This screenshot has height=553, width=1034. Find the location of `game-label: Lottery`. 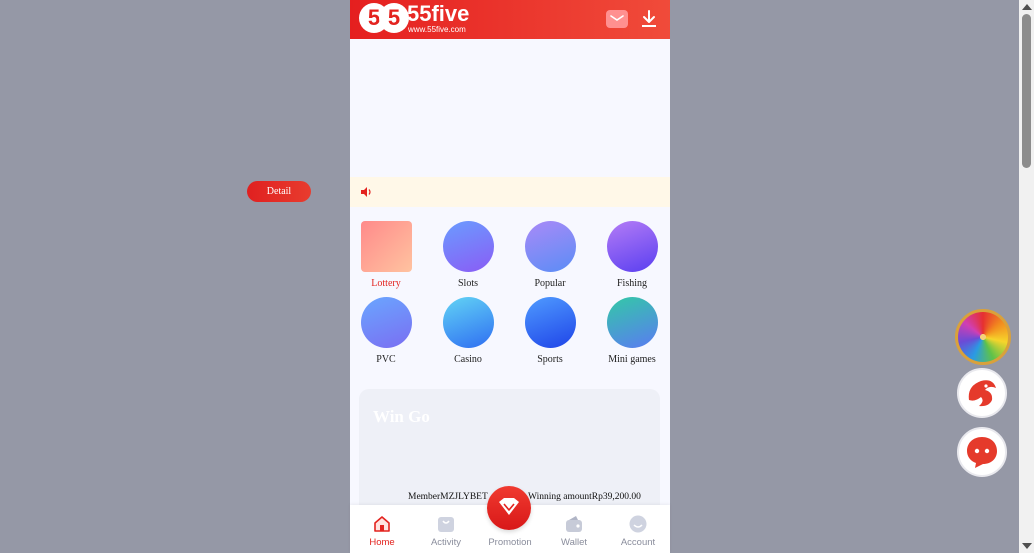

game-label: Lottery is located at coordinates (386, 283).